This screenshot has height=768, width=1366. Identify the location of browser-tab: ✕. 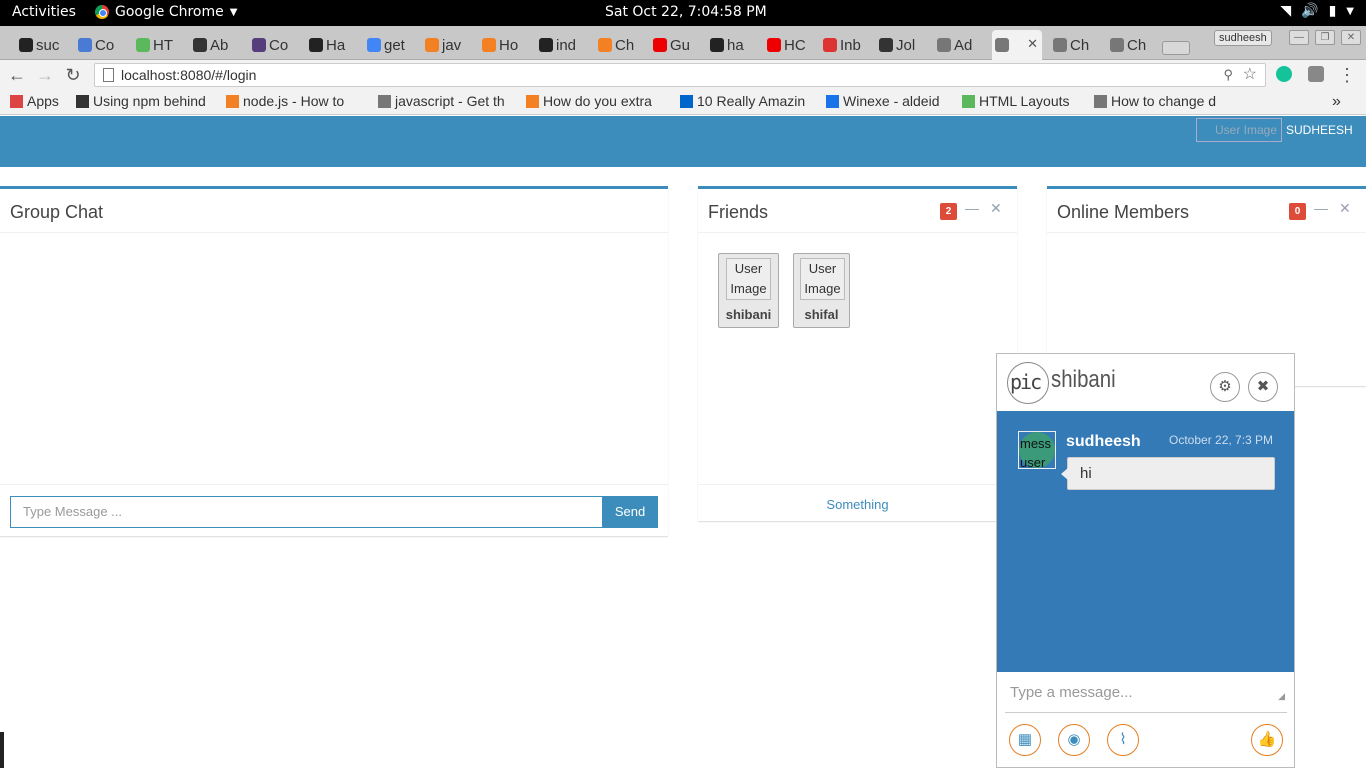
(1017, 45).